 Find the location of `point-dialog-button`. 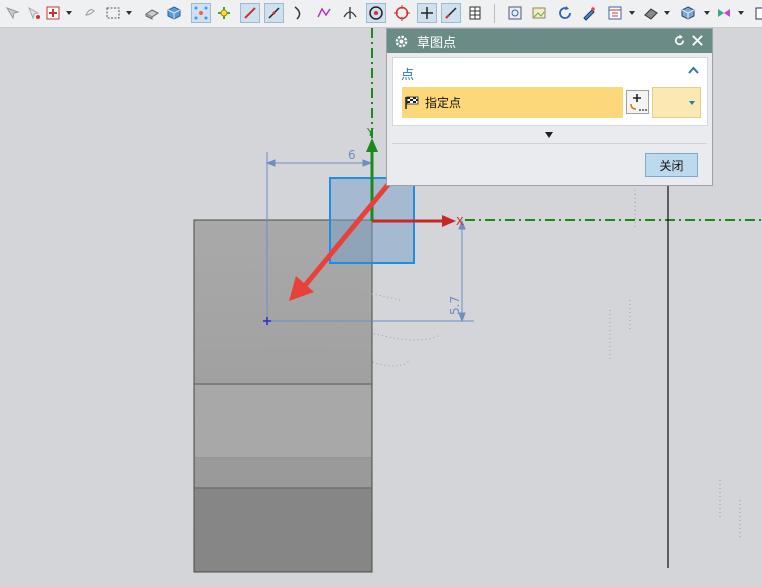

point-dialog-button is located at coordinates (637, 102).